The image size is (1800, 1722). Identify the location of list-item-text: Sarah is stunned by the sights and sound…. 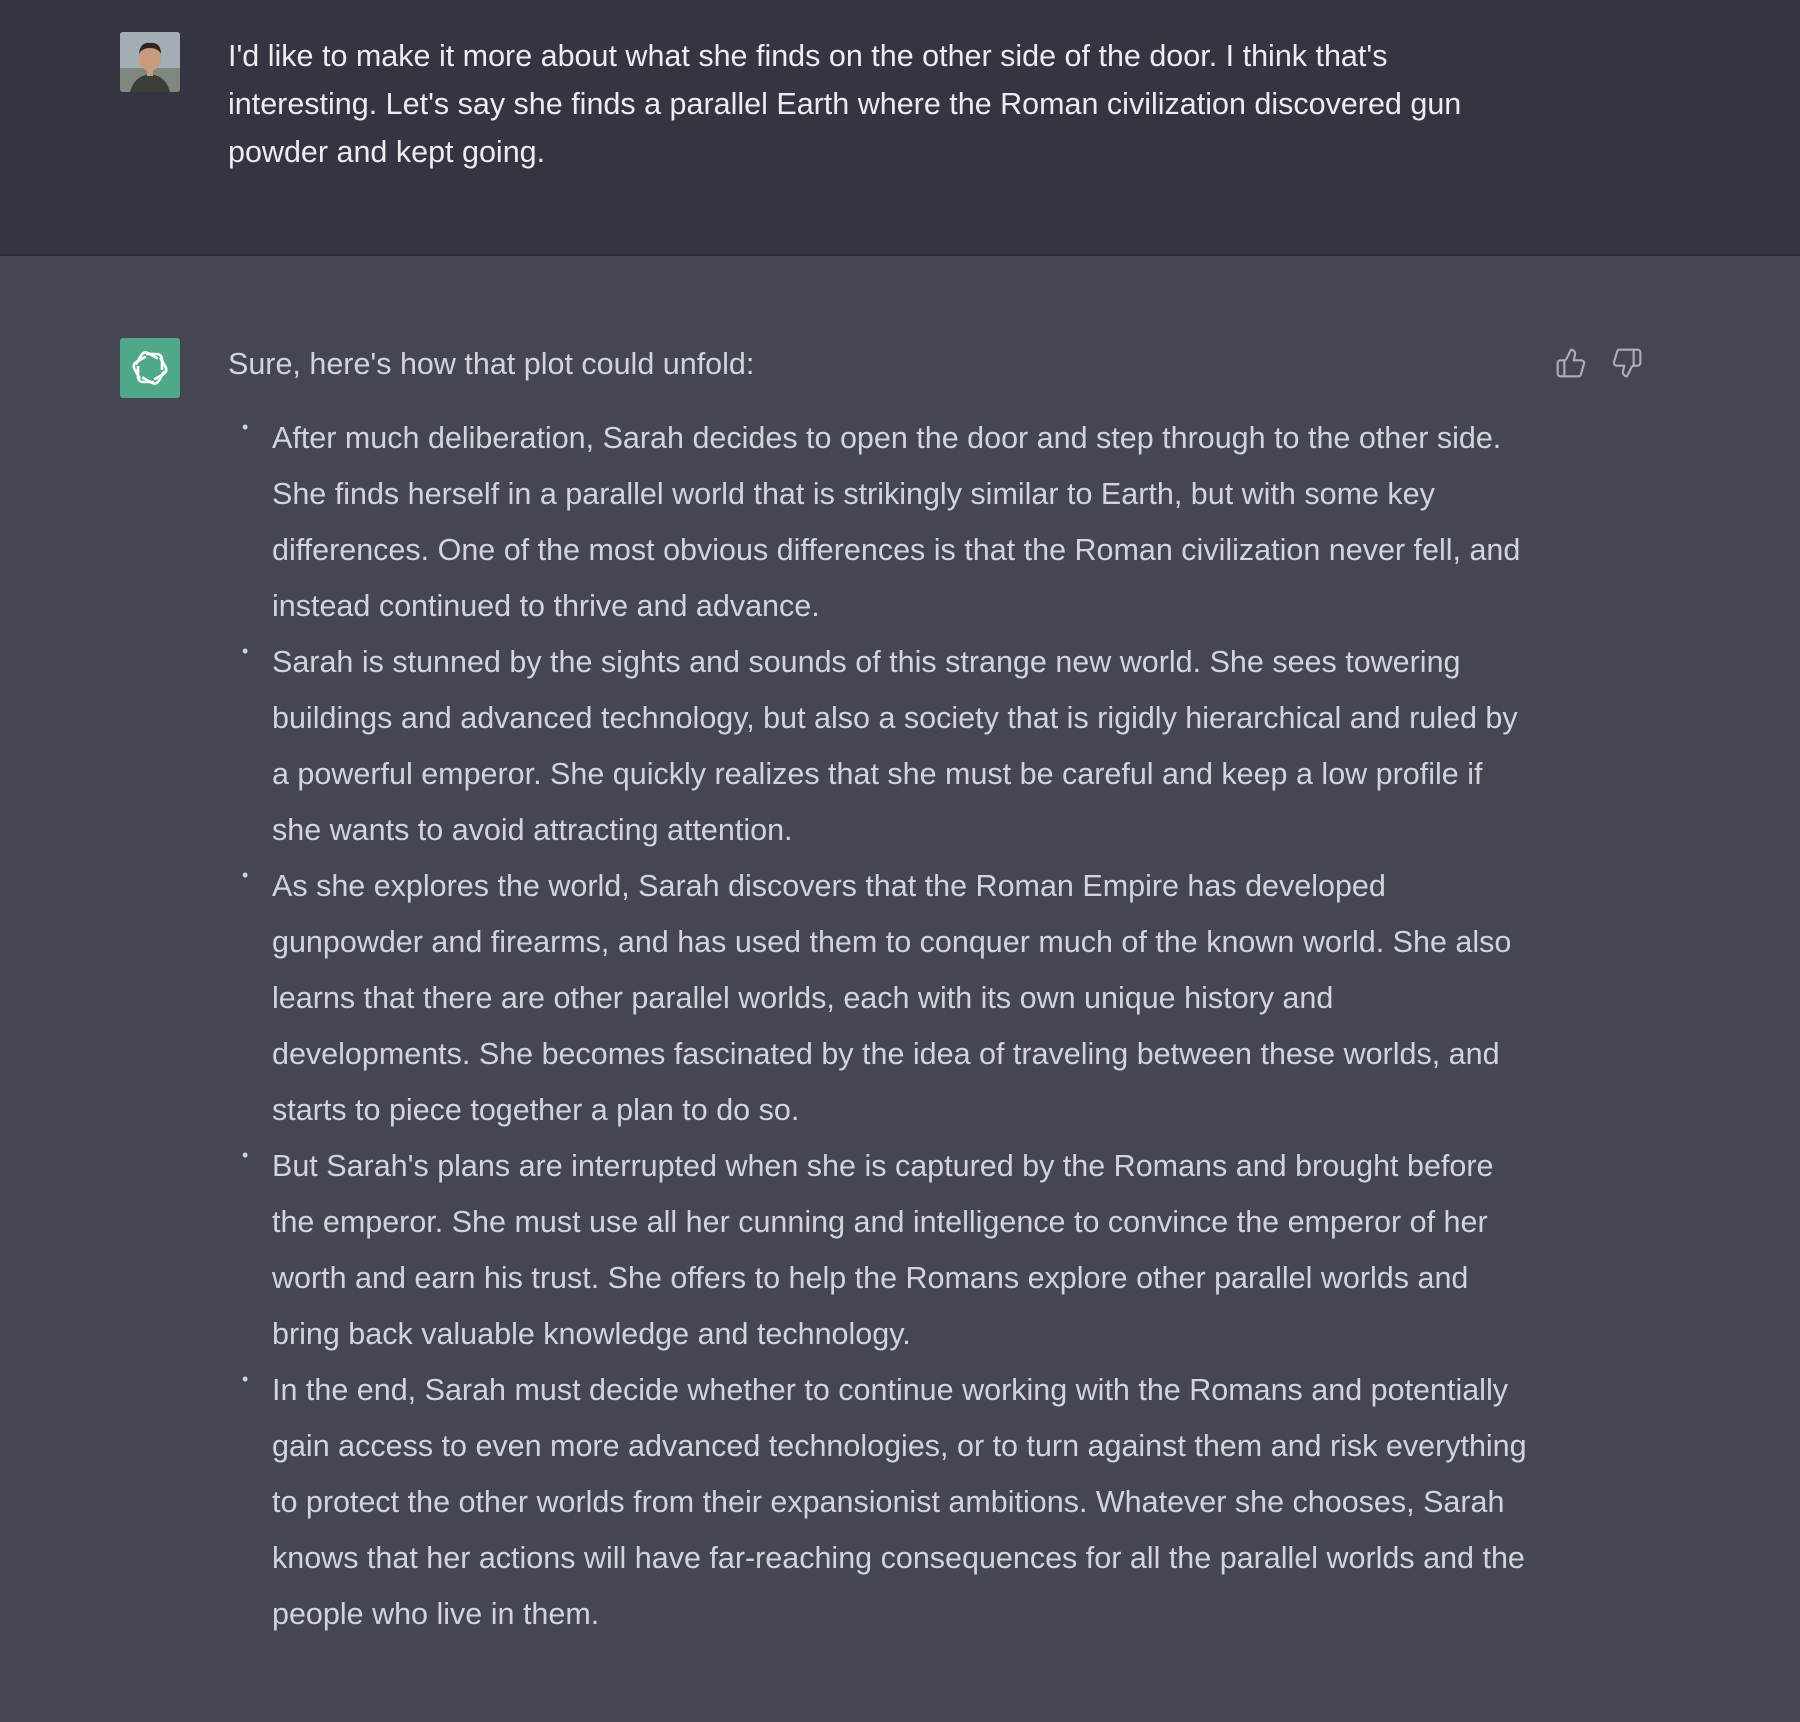
(895, 746).